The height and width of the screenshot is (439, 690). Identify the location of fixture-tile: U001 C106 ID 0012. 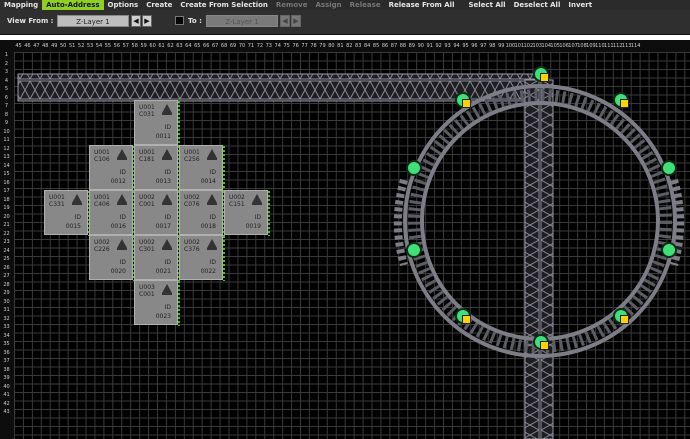
(112, 168).